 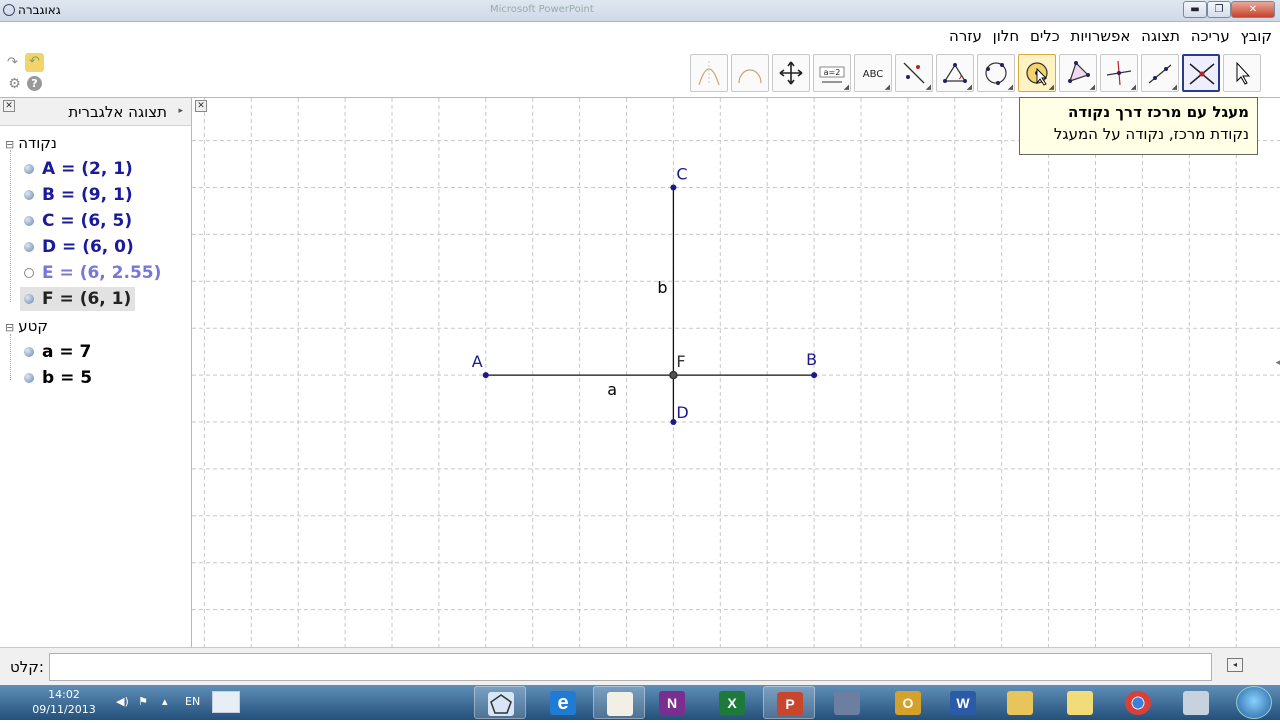 What do you see at coordinates (73, 195) in the screenshot?
I see `algebra-item-B: B = (9, 1)` at bounding box center [73, 195].